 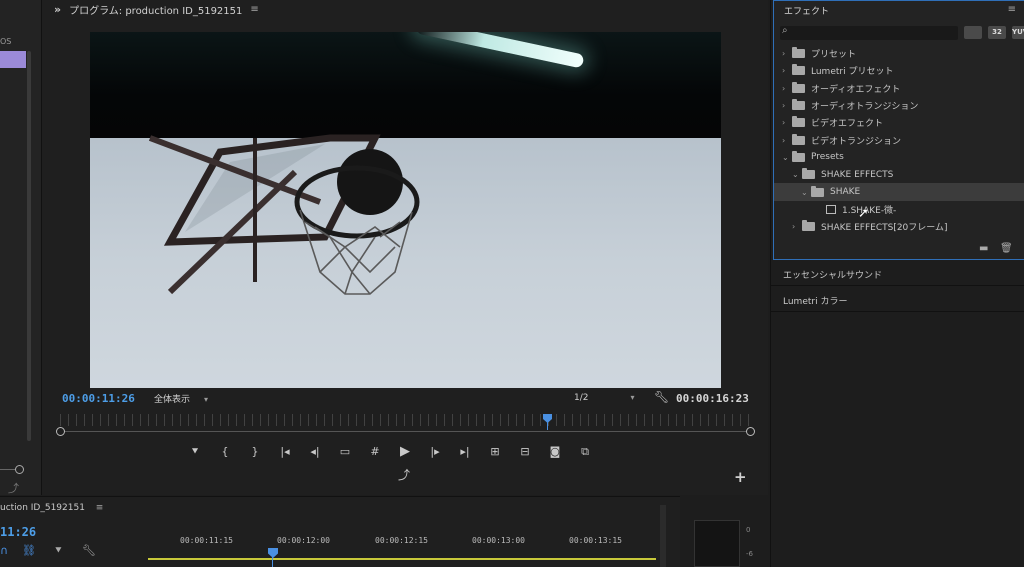 I want to click on essential-sound-panel-tab: エッセンシャルサウンド, so click(x=897, y=273).